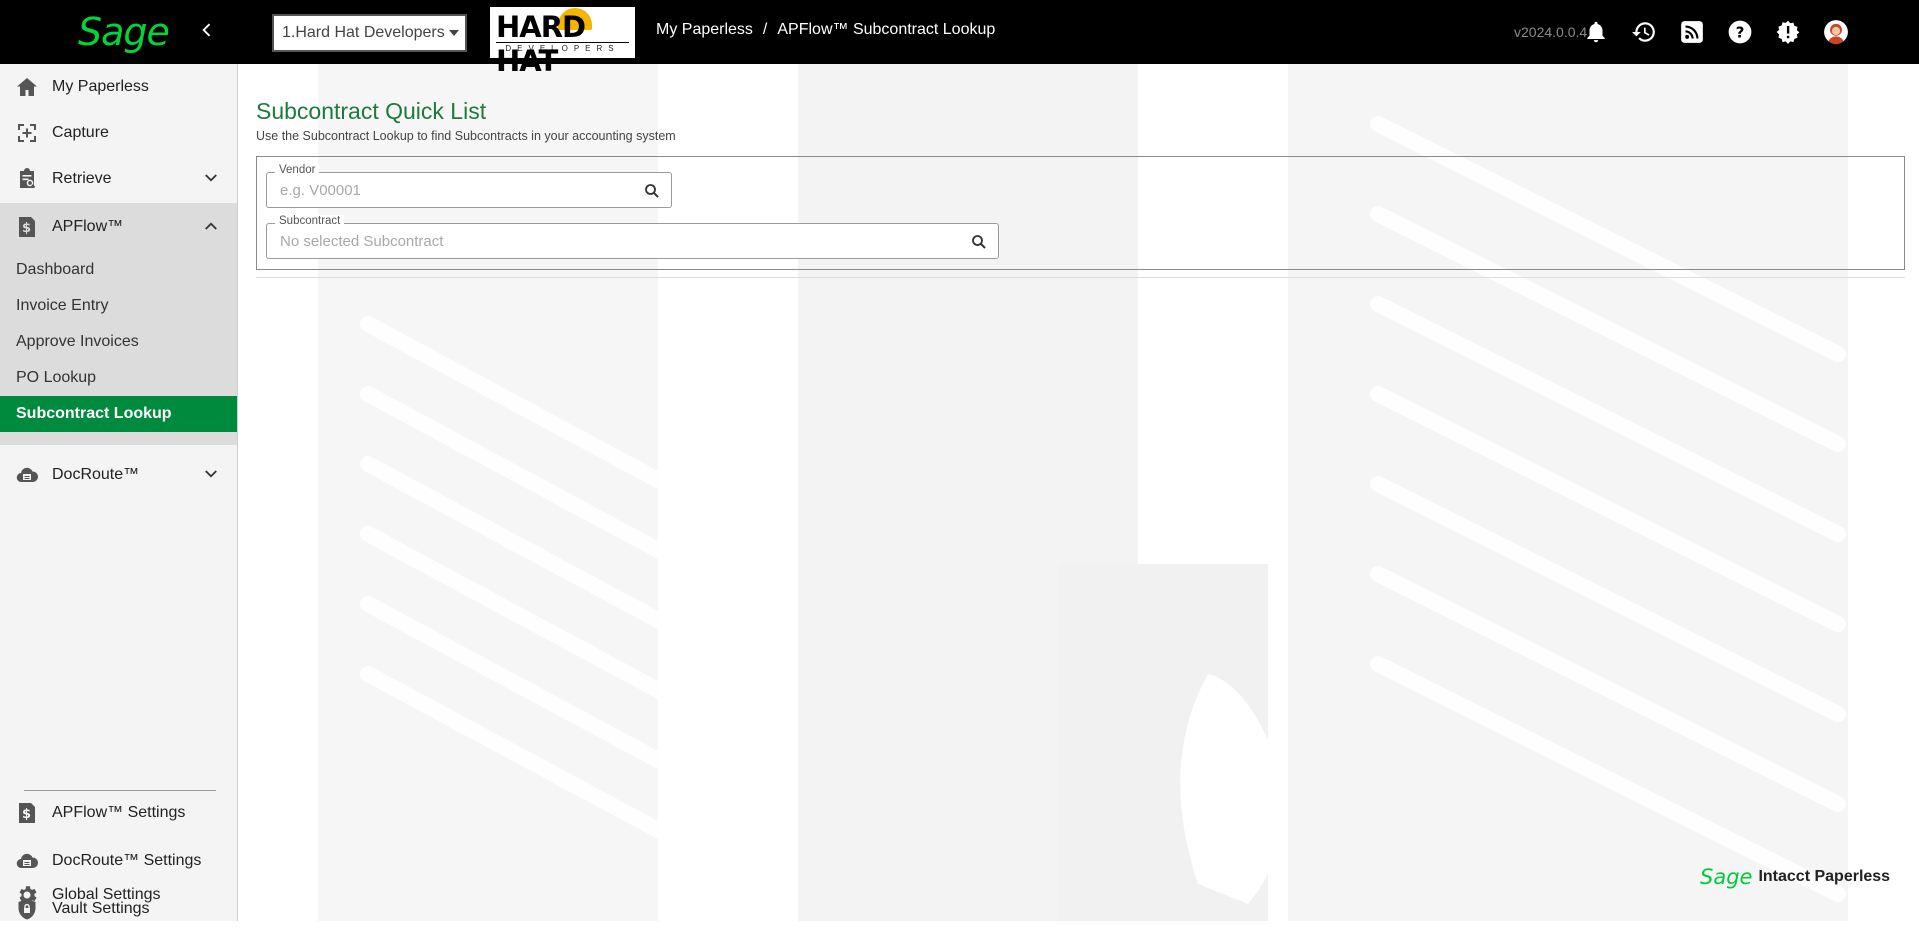  What do you see at coordinates (371, 111) in the screenshot?
I see `page-title: Subcontract Quick List` at bounding box center [371, 111].